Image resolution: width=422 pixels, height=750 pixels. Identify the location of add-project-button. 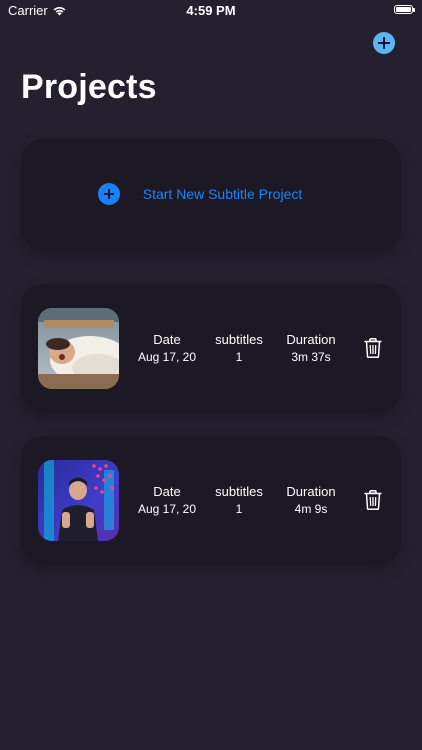
(384, 43).